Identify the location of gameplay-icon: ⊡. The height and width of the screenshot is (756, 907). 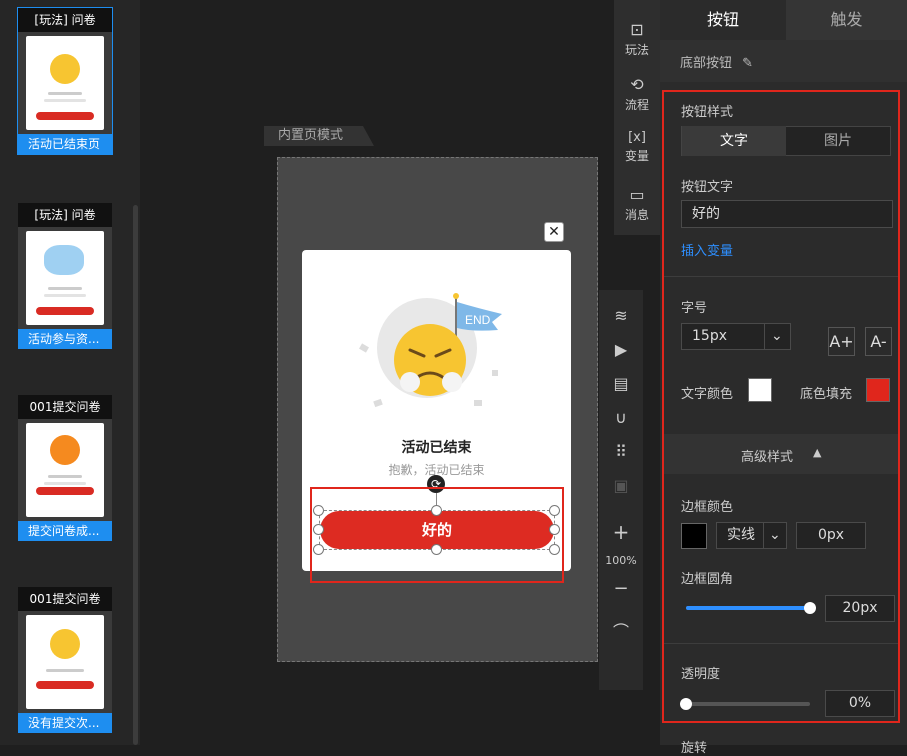
(637, 29).